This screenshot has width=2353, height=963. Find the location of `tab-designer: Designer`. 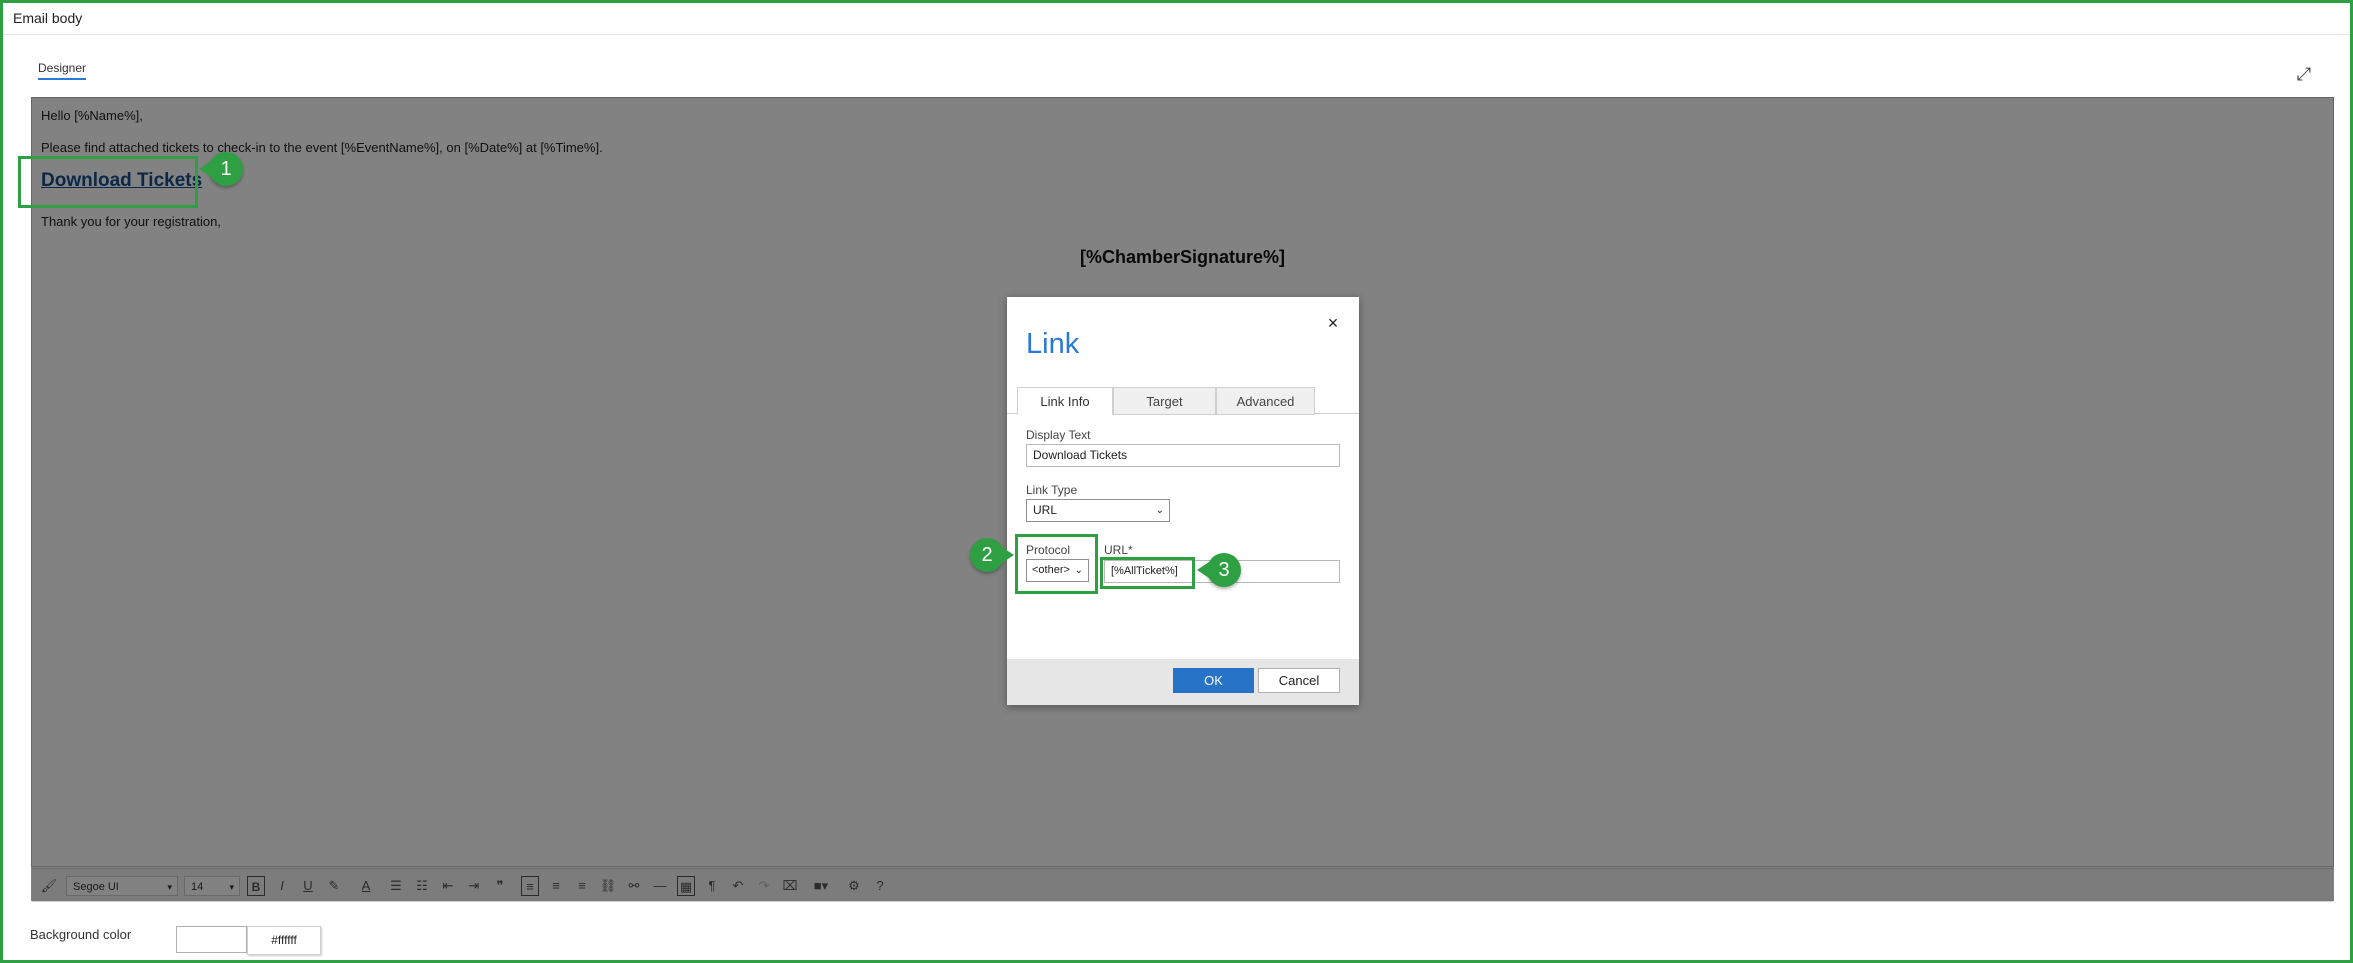

tab-designer: Designer is located at coordinates (62, 70).